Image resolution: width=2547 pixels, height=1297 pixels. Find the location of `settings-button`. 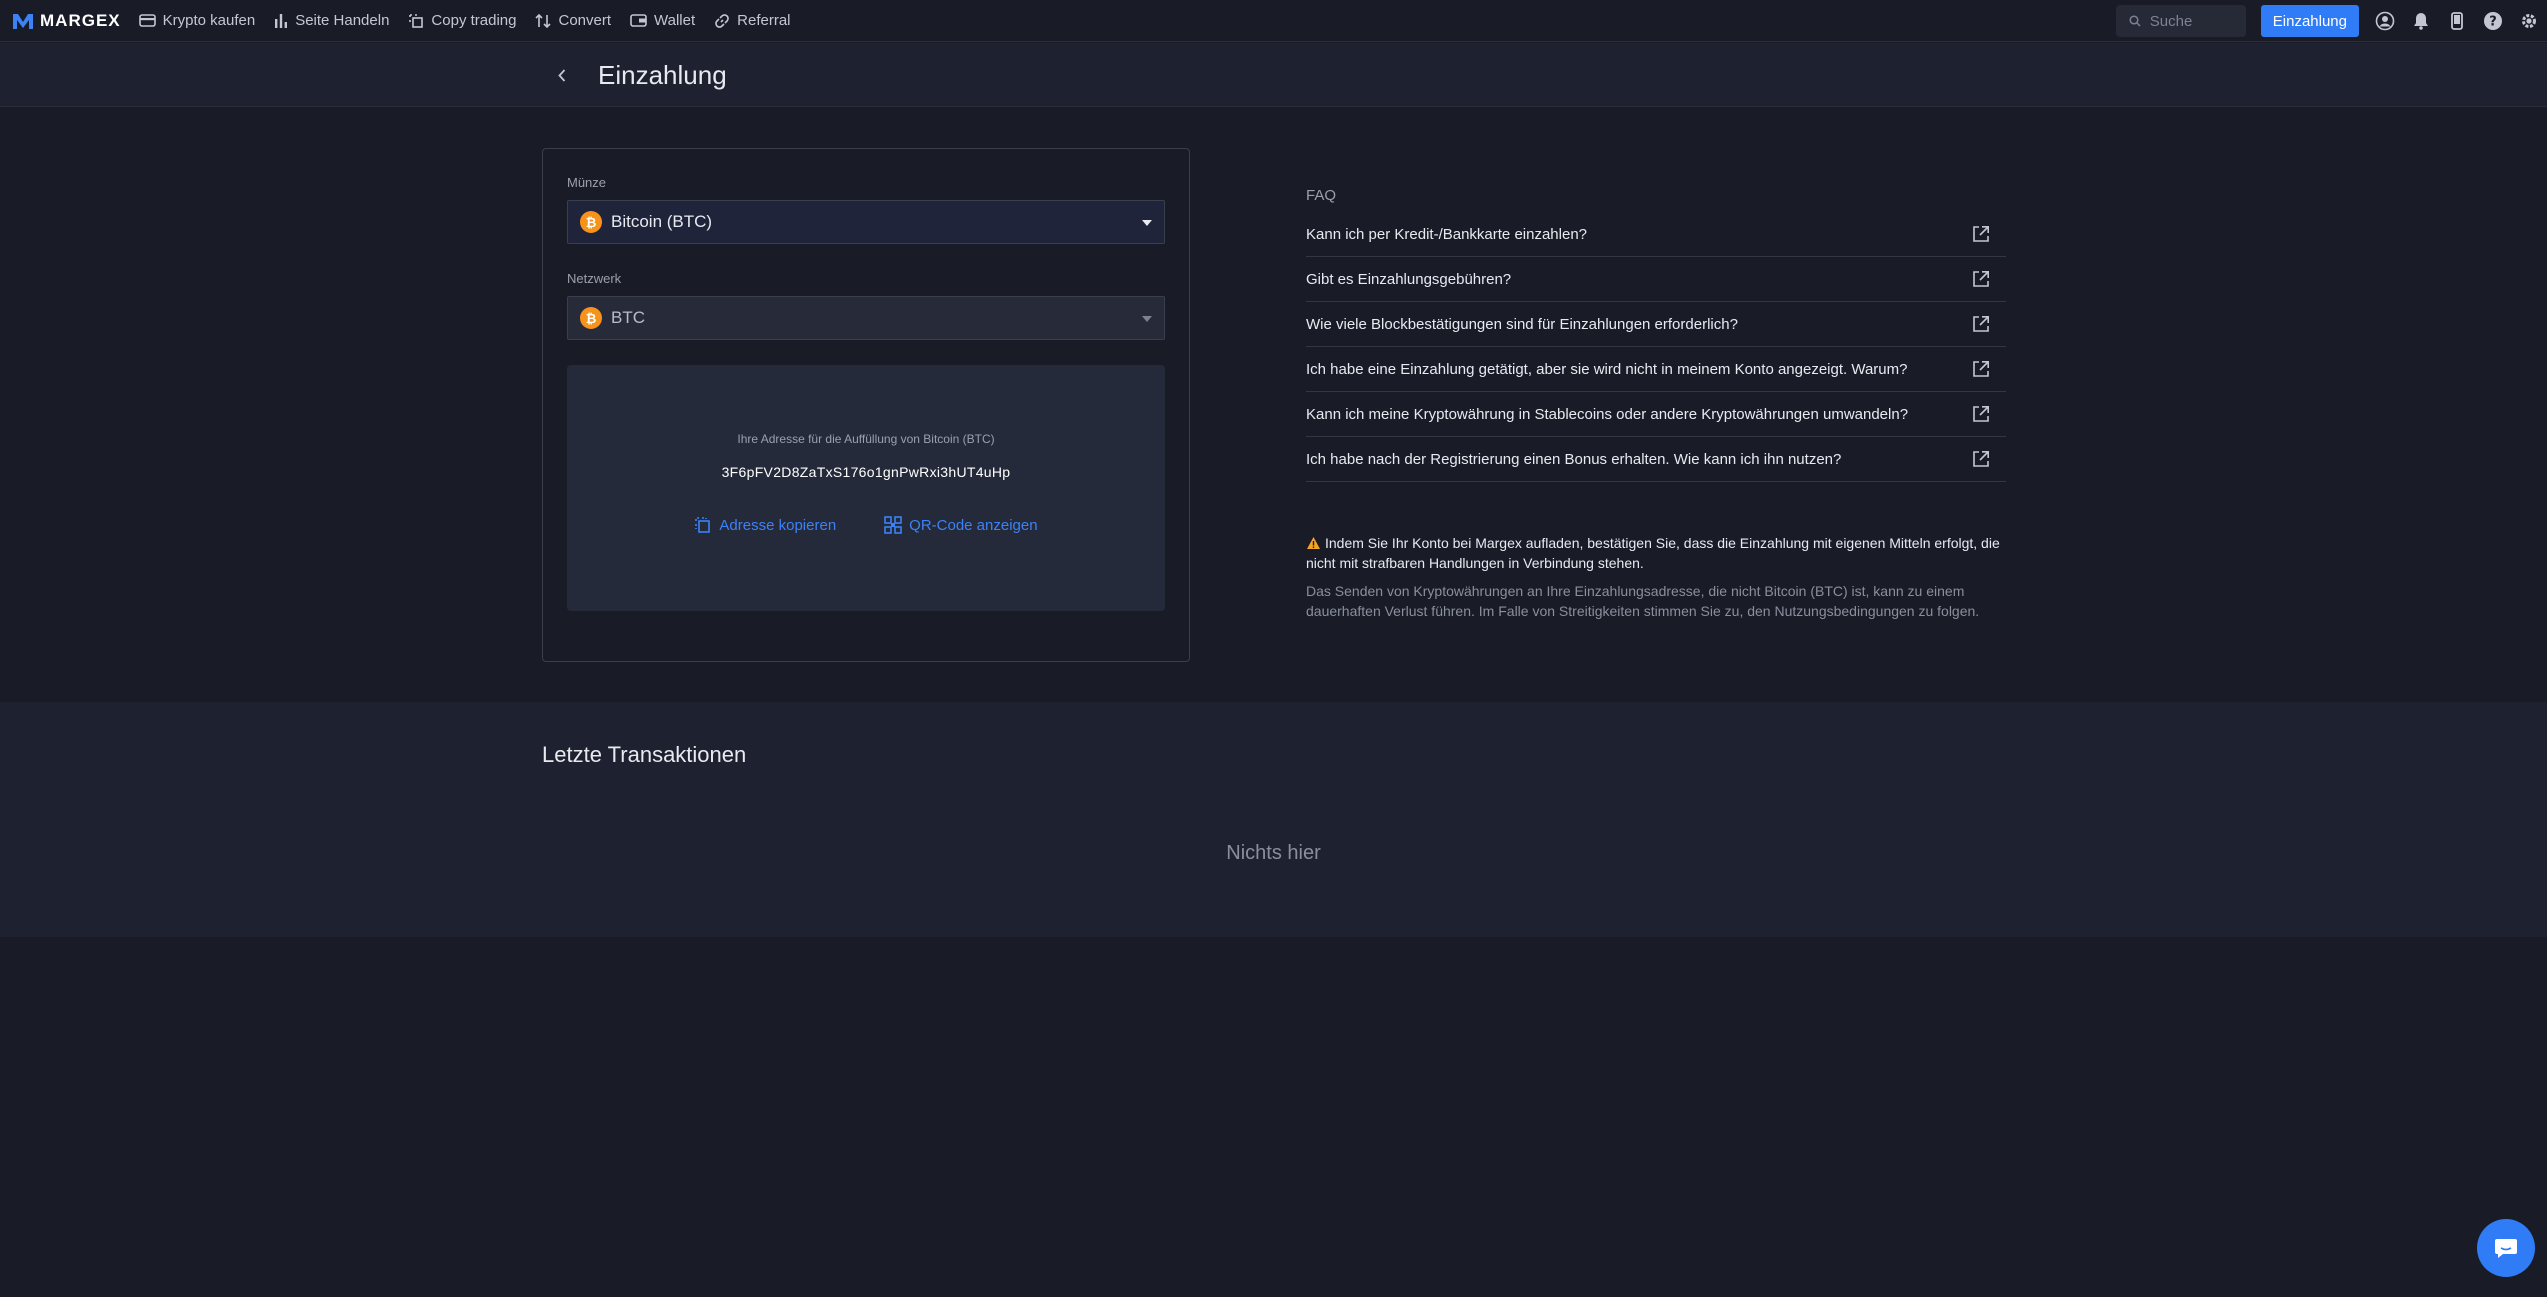

settings-button is located at coordinates (2529, 21).